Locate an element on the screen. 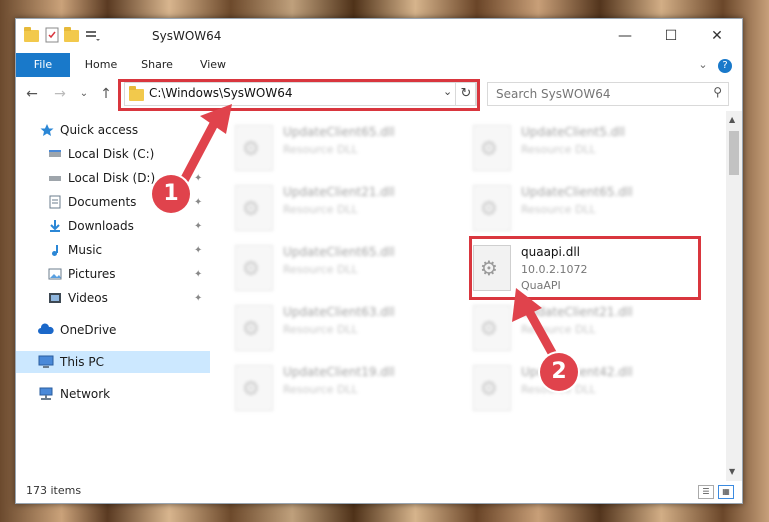  vertical-scrollbar: ▲ ▼ is located at coordinates (734, 296).